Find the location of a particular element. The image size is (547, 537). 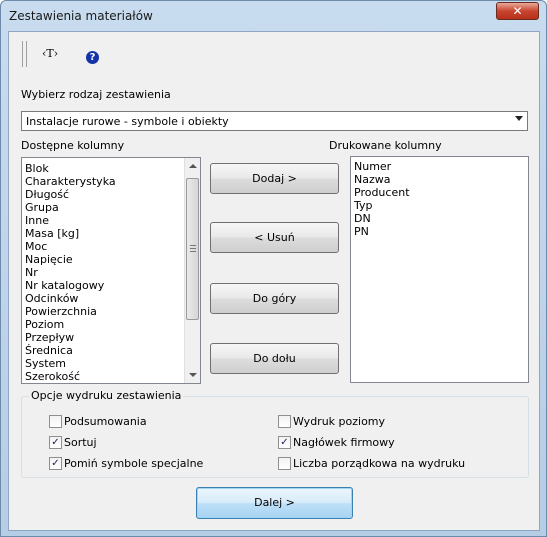

list-item: Grupa is located at coordinates (111, 207).